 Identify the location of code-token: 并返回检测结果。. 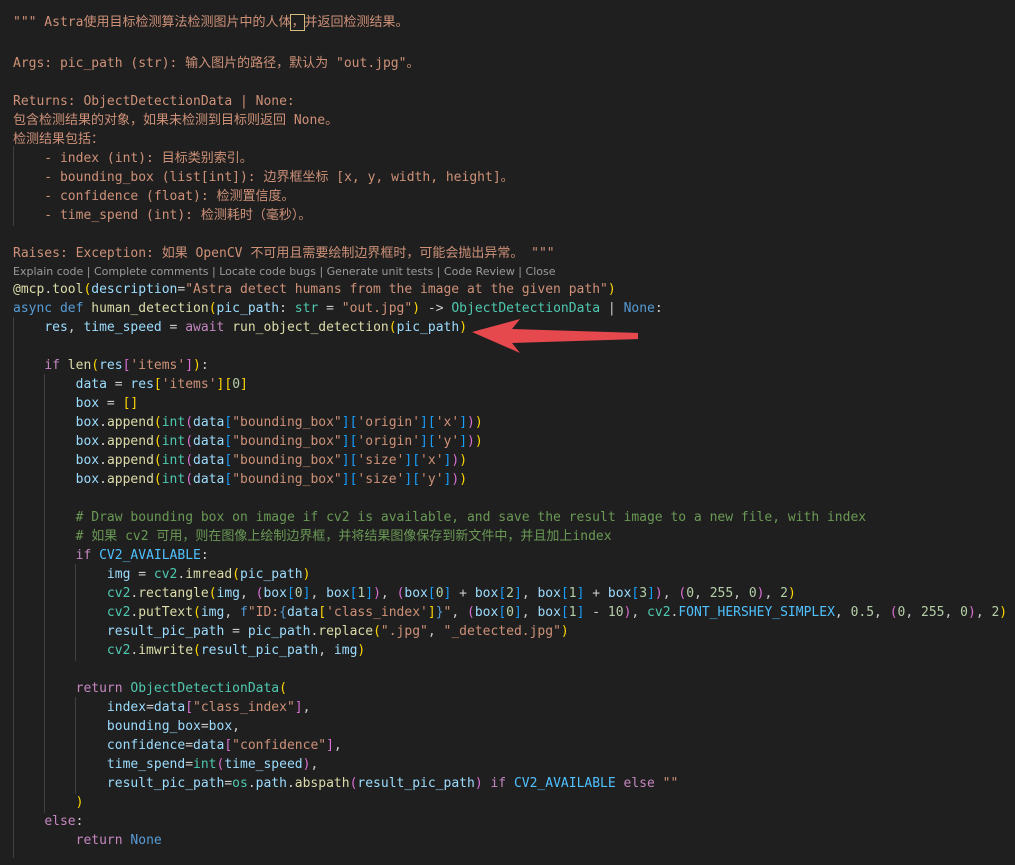
(356, 22).